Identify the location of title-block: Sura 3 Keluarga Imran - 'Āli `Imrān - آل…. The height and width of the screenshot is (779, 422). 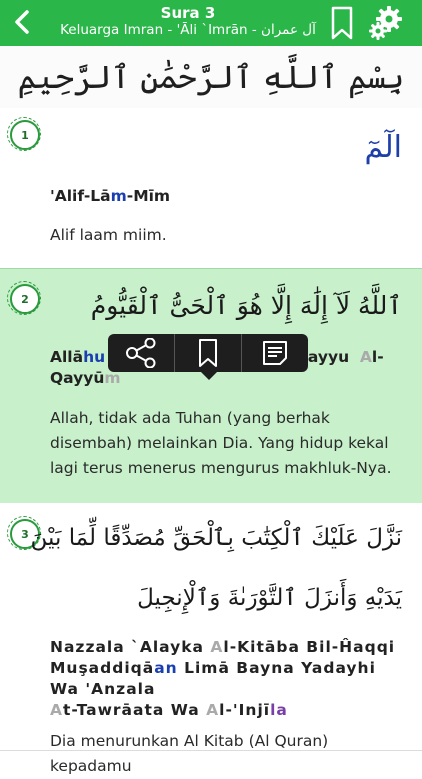
(188, 22).